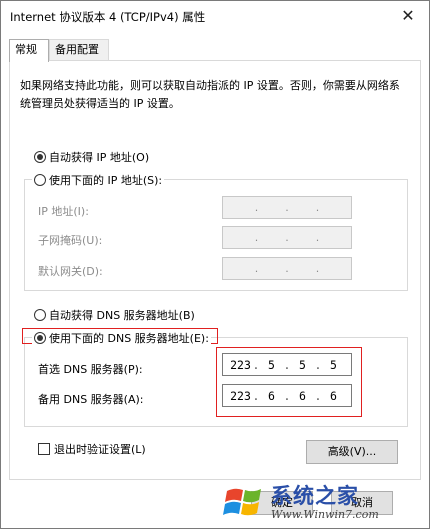 This screenshot has width=430, height=529. I want to click on manual-dns-label: 使用下面的 DNS 服务器地址(E):, so click(129, 338).